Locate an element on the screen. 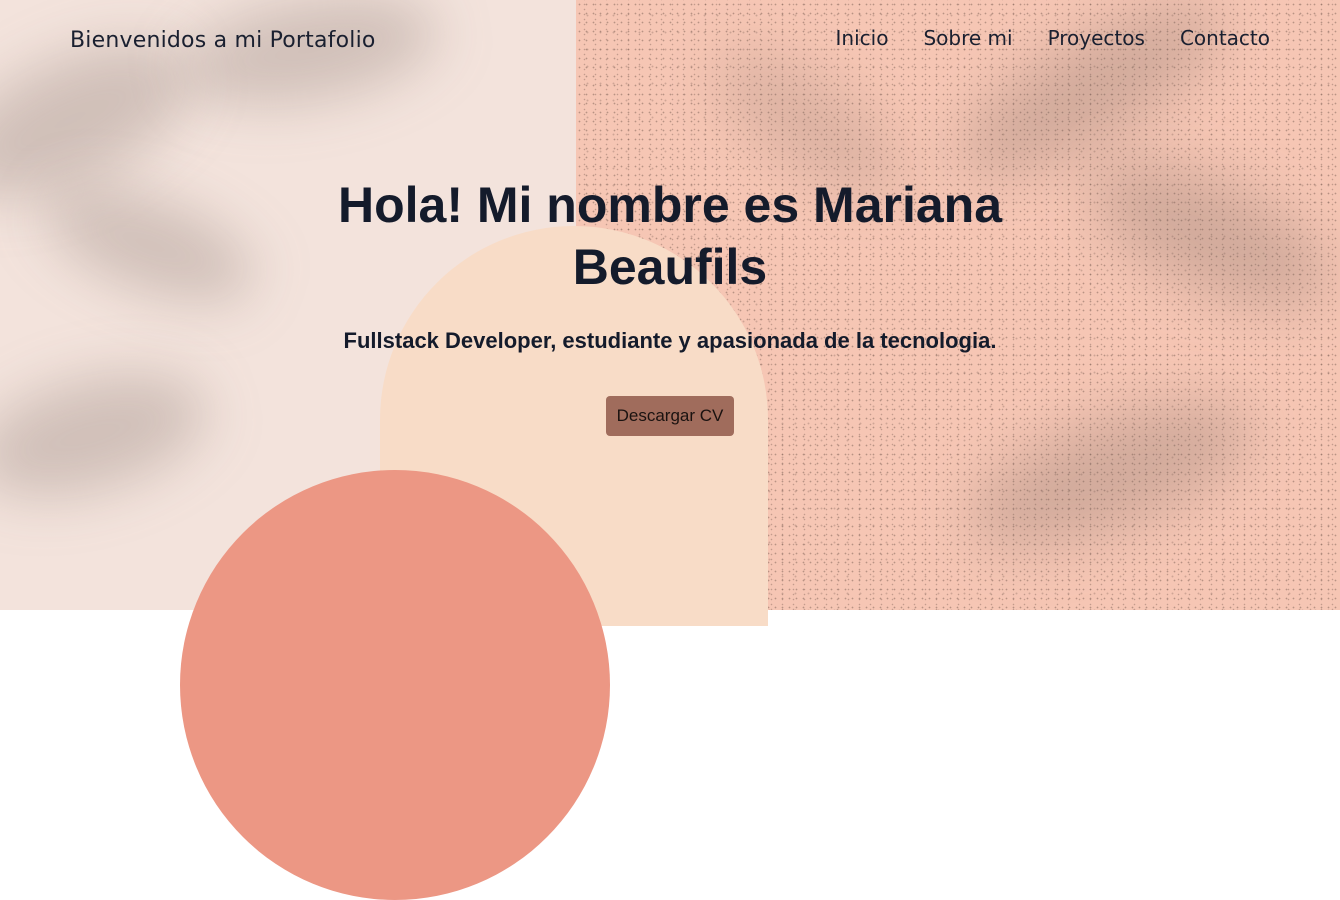  main-nav: Inicio Sobre mi Proyectos Contacto is located at coordinates (1053, 38).